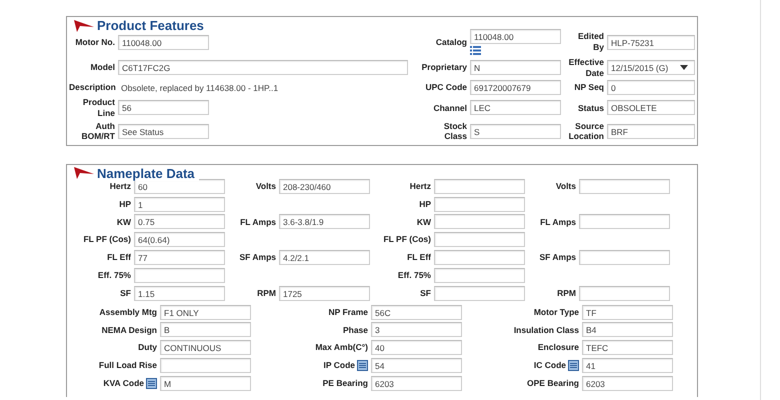  What do you see at coordinates (450, 42) in the screenshot?
I see `field-label: Catalog` at bounding box center [450, 42].